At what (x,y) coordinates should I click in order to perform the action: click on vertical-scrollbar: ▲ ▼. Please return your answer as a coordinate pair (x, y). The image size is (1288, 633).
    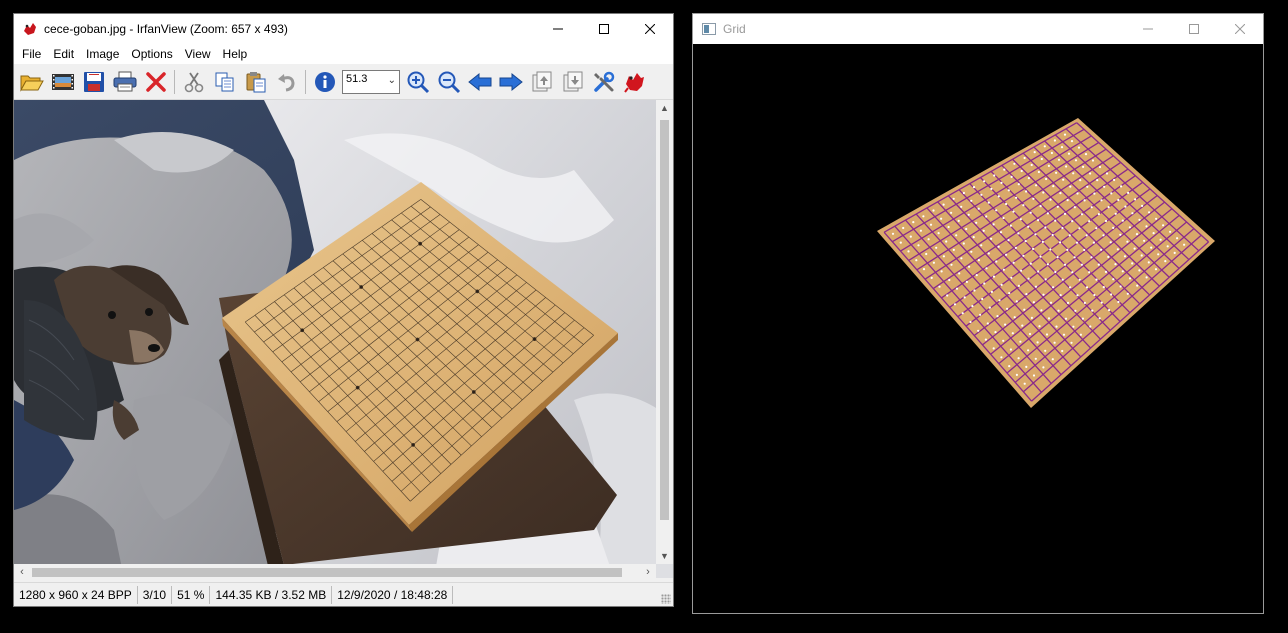
    Looking at the image, I should click on (664, 332).